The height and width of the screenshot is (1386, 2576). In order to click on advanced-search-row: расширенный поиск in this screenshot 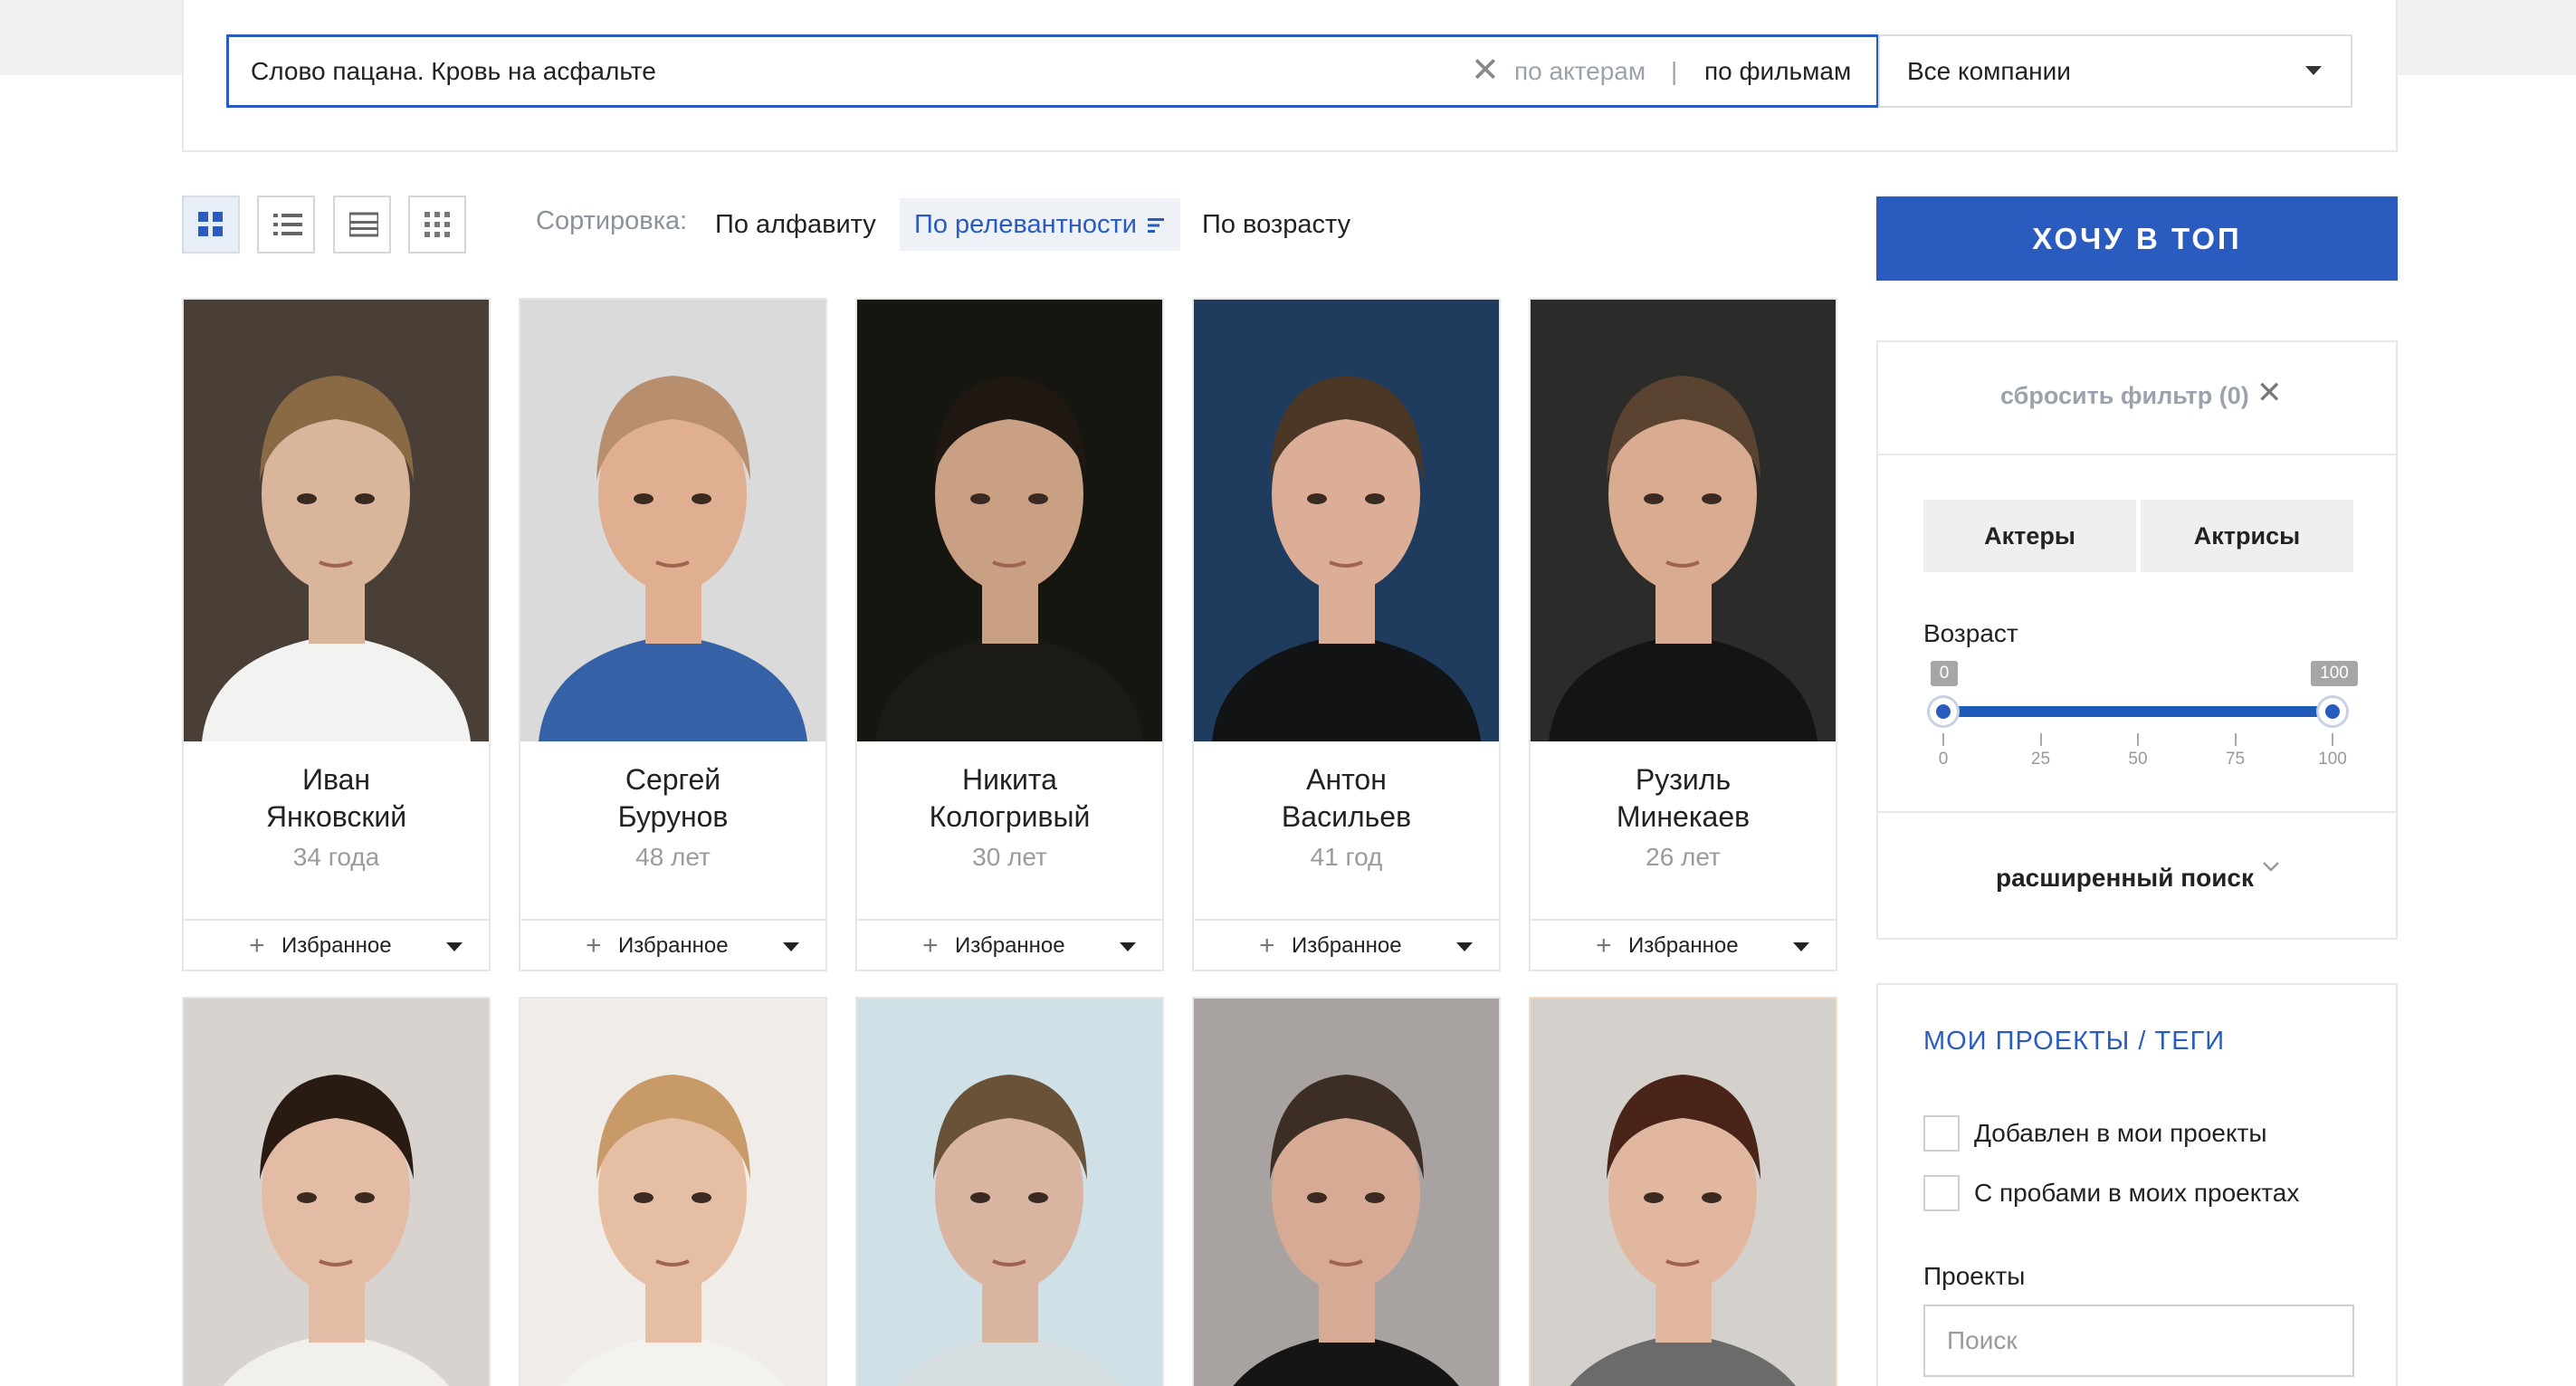, I will do `click(2137, 874)`.